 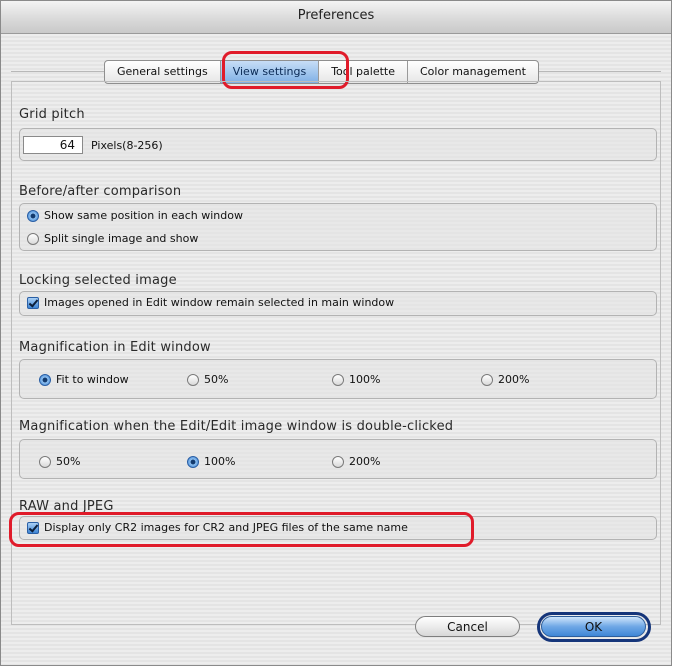 I want to click on cancel-button: Cancel, so click(x=467, y=626).